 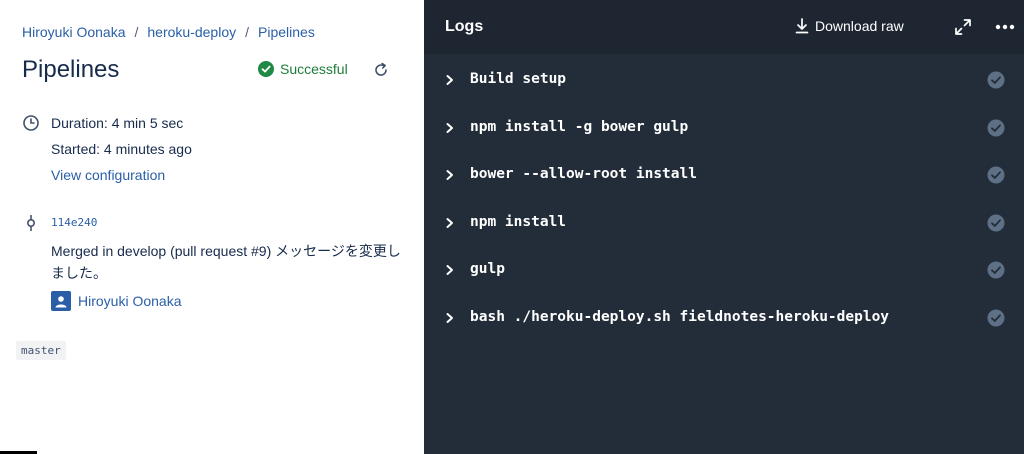 What do you see at coordinates (130, 301) in the screenshot?
I see `author-name: Hiroyuki Oonaka` at bounding box center [130, 301].